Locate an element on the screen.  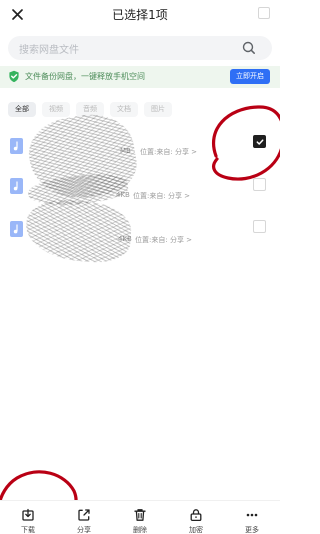
tab-document: 文档 is located at coordinates (124, 109).